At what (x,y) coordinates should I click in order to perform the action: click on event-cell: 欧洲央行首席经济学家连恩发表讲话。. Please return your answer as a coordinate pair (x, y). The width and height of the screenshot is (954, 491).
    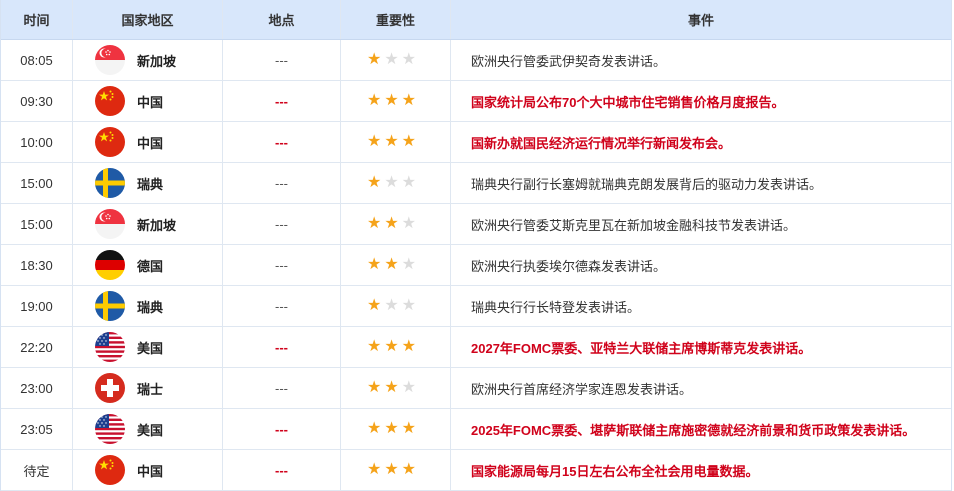
    Looking at the image, I should click on (701, 388).